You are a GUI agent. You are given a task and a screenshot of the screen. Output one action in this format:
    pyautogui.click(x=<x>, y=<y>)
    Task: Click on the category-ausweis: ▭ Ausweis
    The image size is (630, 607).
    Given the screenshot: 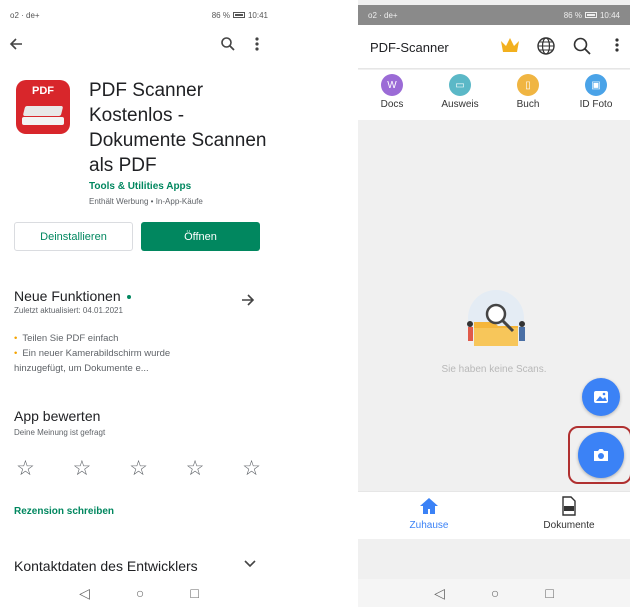 What is the action you would take?
    pyautogui.click(x=460, y=95)
    